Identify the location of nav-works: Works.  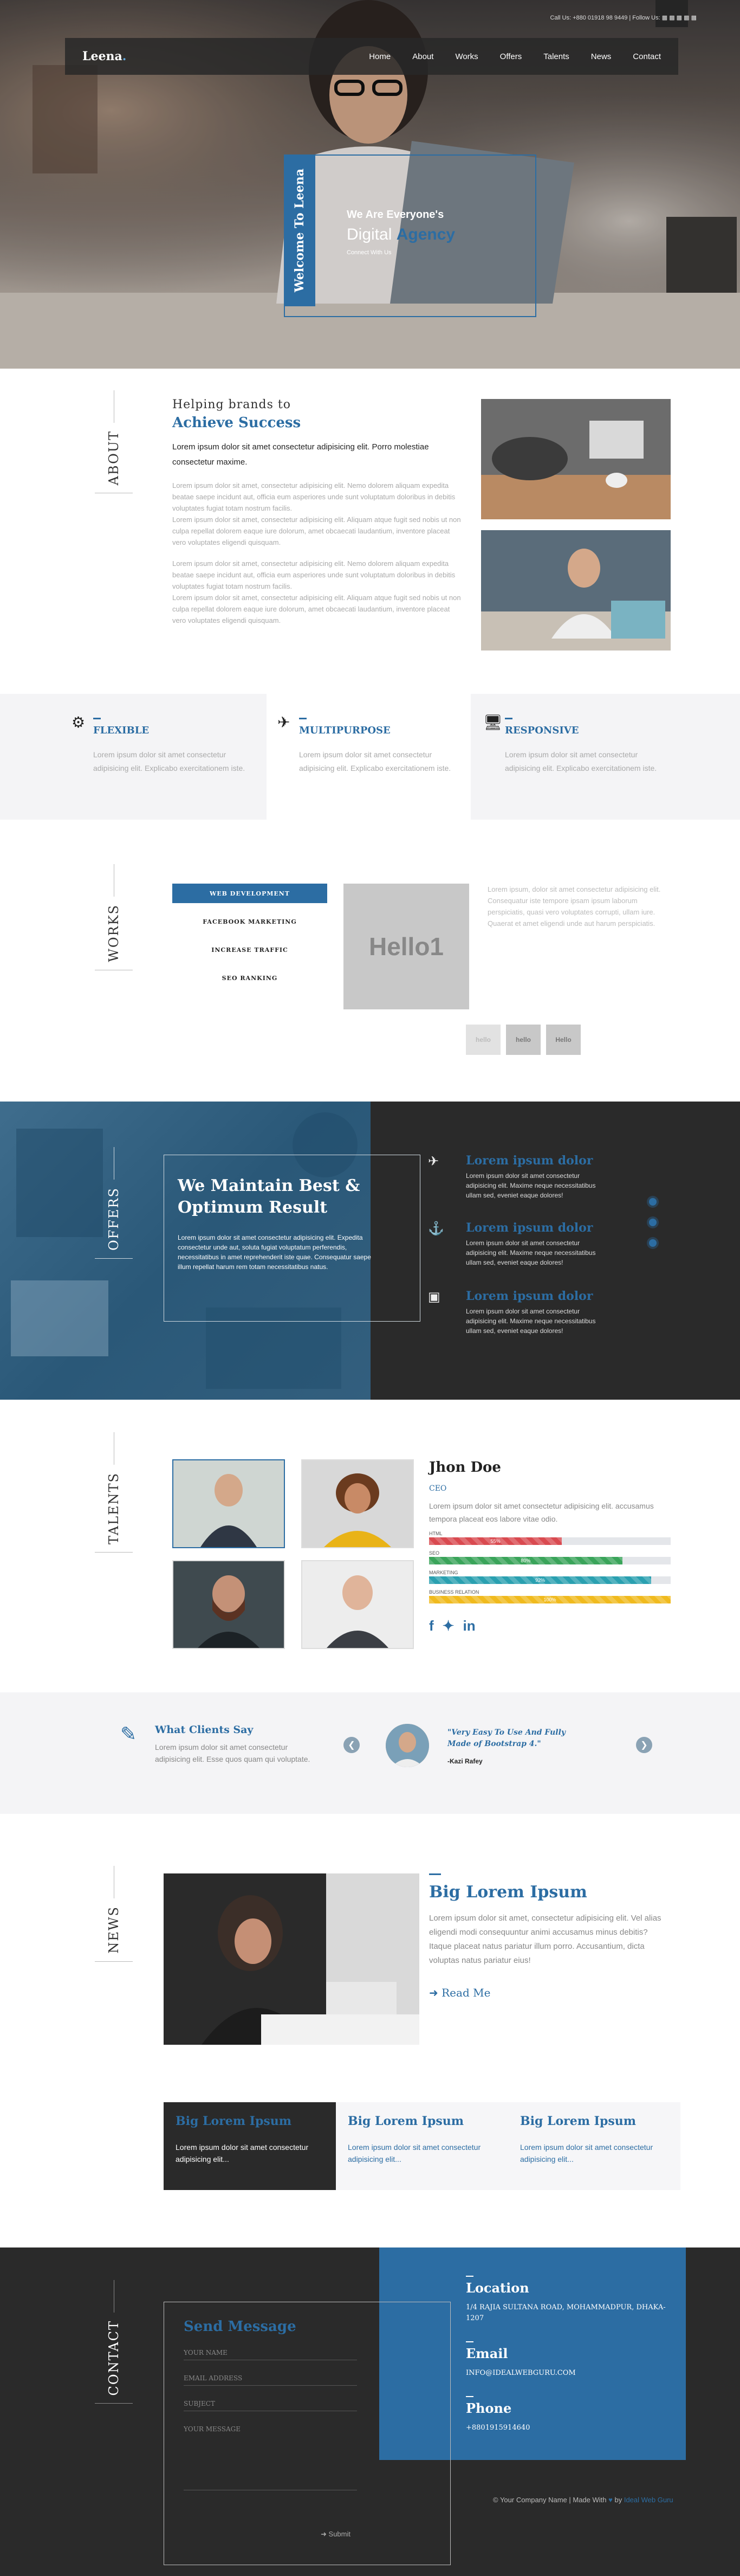
(466, 56).